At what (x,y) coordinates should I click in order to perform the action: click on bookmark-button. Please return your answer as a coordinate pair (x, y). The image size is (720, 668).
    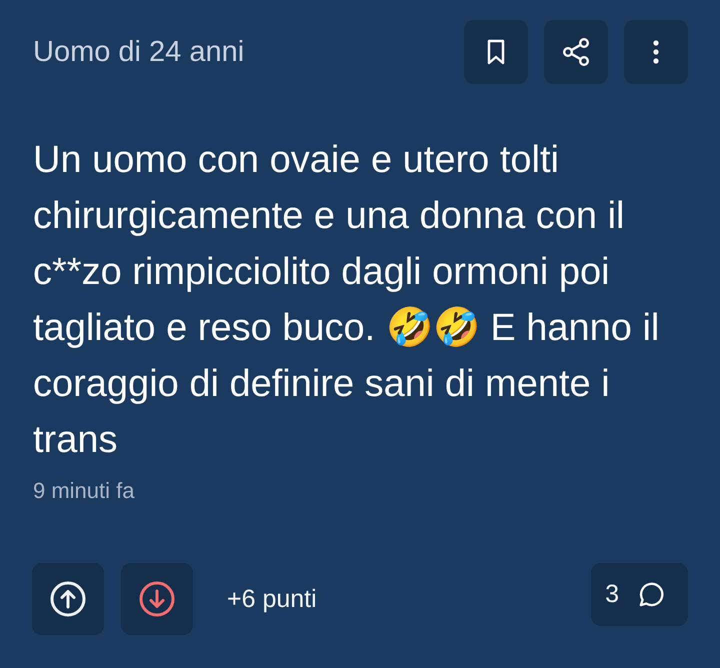
    Looking at the image, I should click on (496, 52).